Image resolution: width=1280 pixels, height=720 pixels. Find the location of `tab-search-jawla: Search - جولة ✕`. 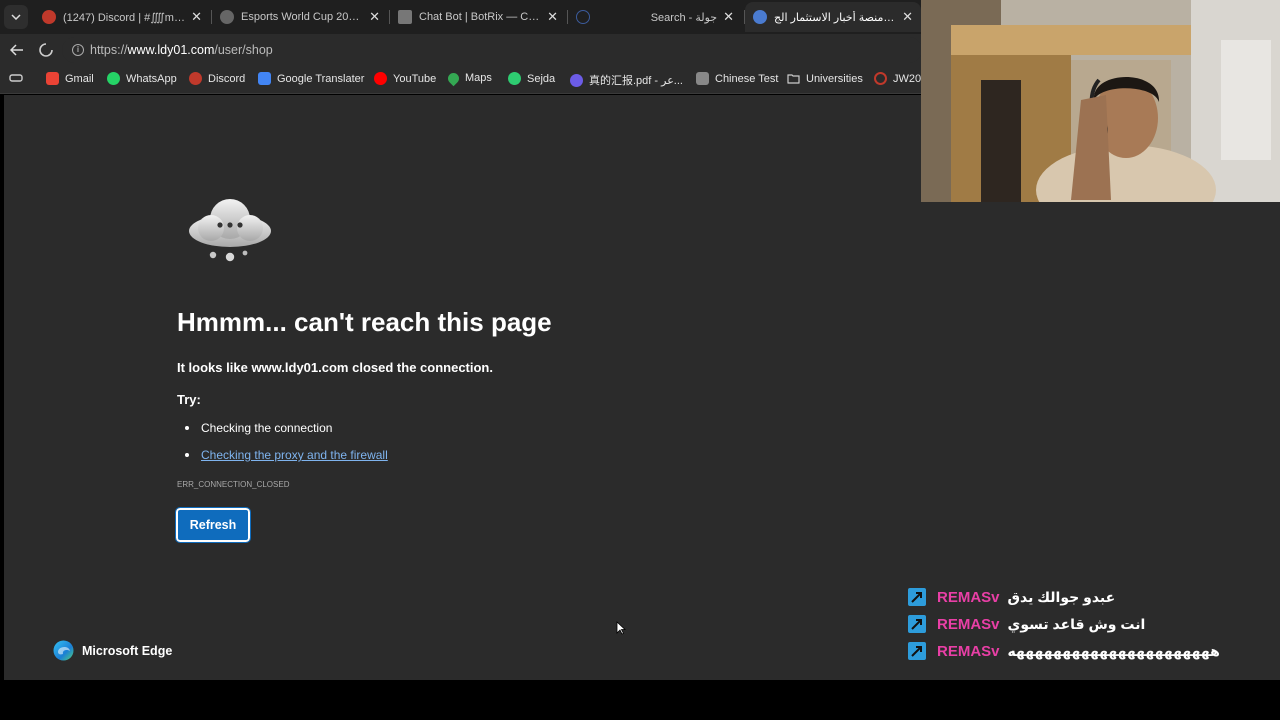

tab-search-jawla: Search - جولة ✕ is located at coordinates (671, 17).